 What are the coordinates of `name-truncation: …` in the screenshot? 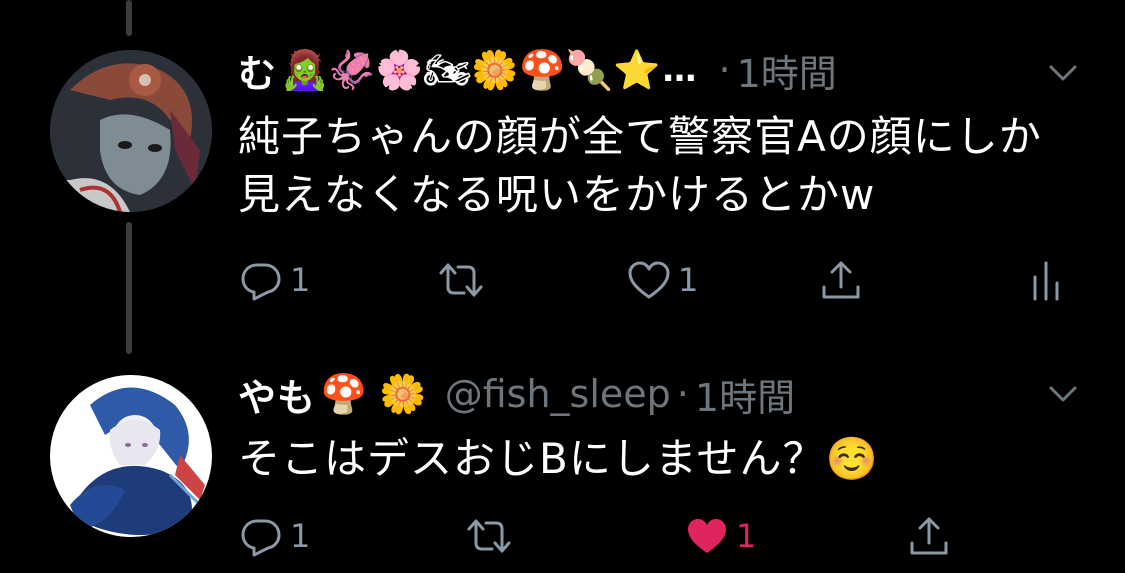 It's located at (679, 70).